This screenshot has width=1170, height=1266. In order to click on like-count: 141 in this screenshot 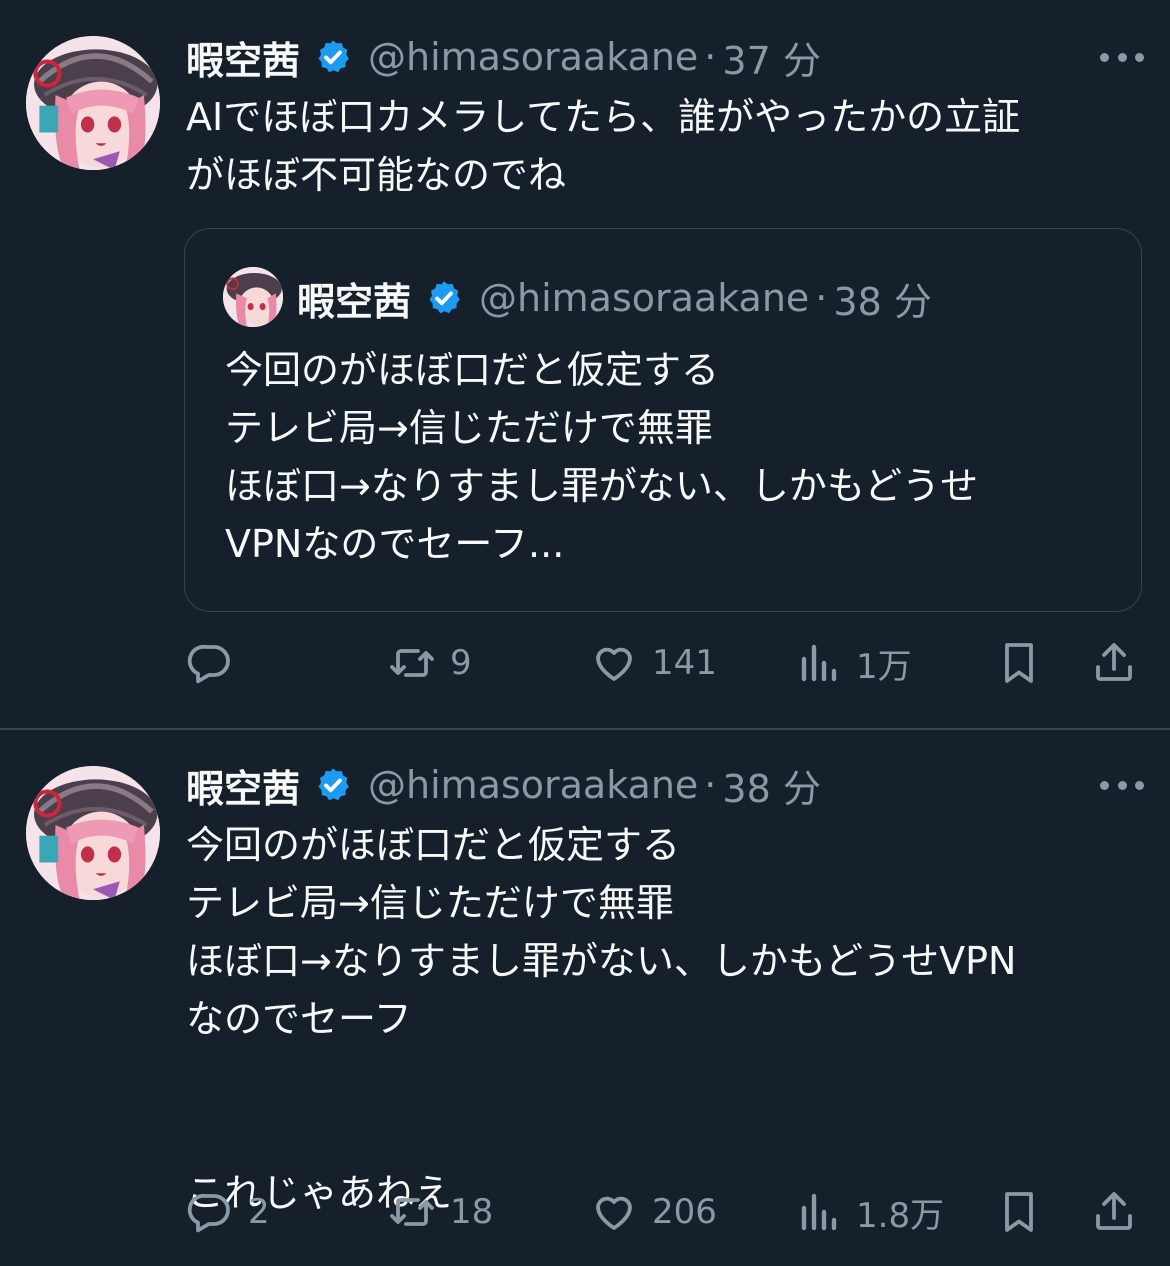, I will do `click(684, 663)`.